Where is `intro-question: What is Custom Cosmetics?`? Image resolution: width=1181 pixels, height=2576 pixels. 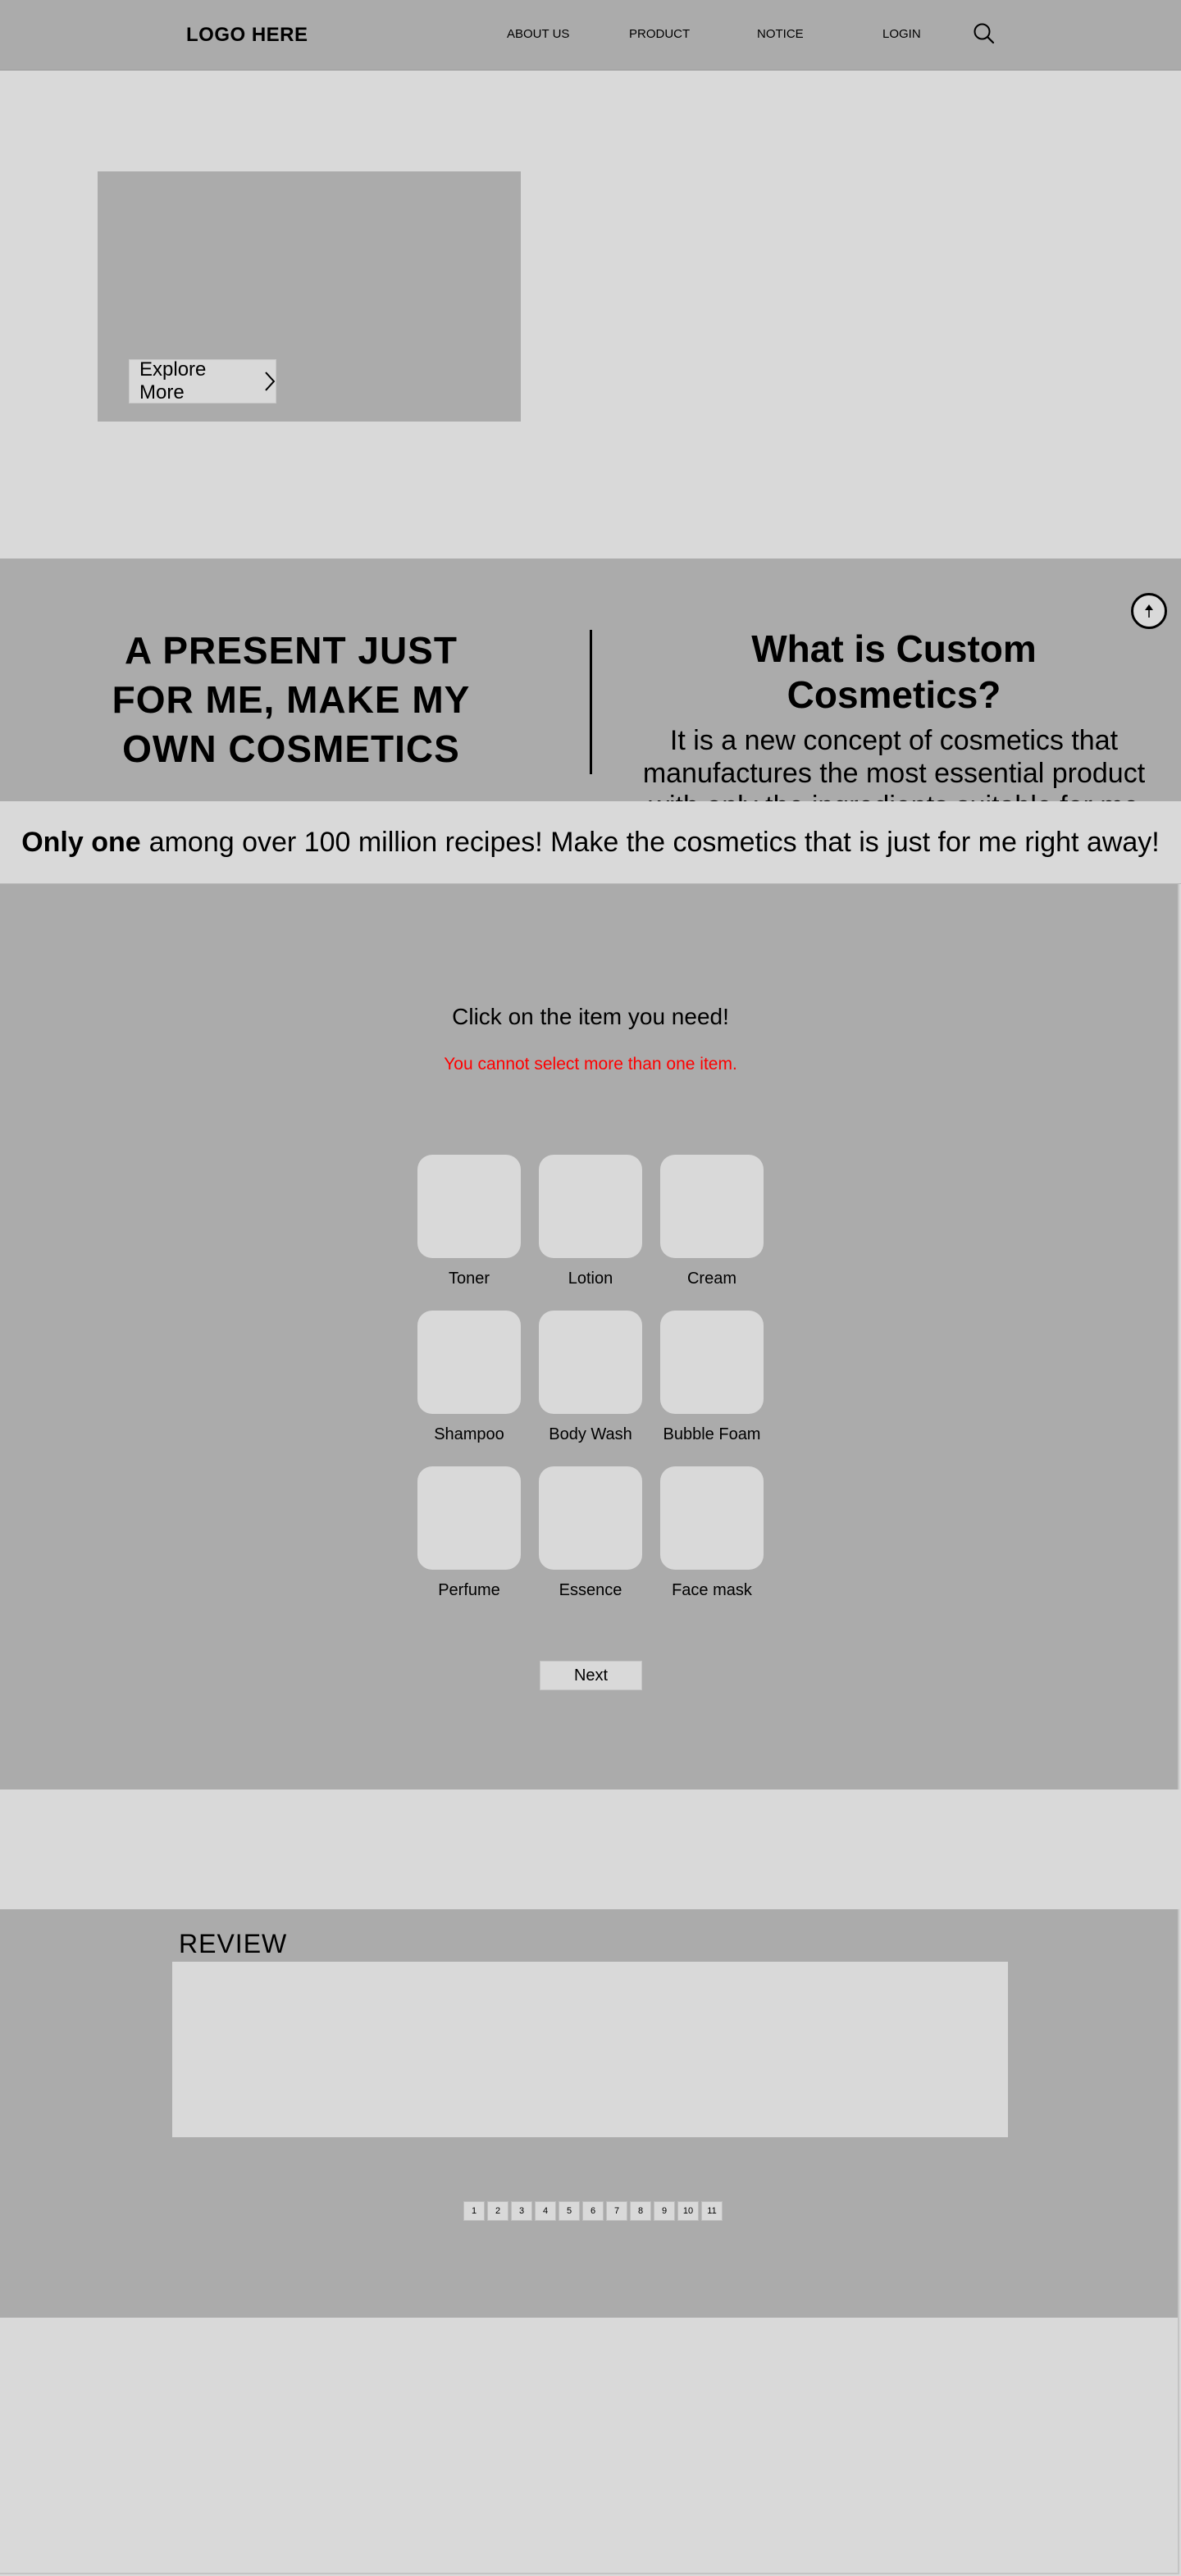
intro-question: What is Custom Cosmetics? is located at coordinates (894, 671).